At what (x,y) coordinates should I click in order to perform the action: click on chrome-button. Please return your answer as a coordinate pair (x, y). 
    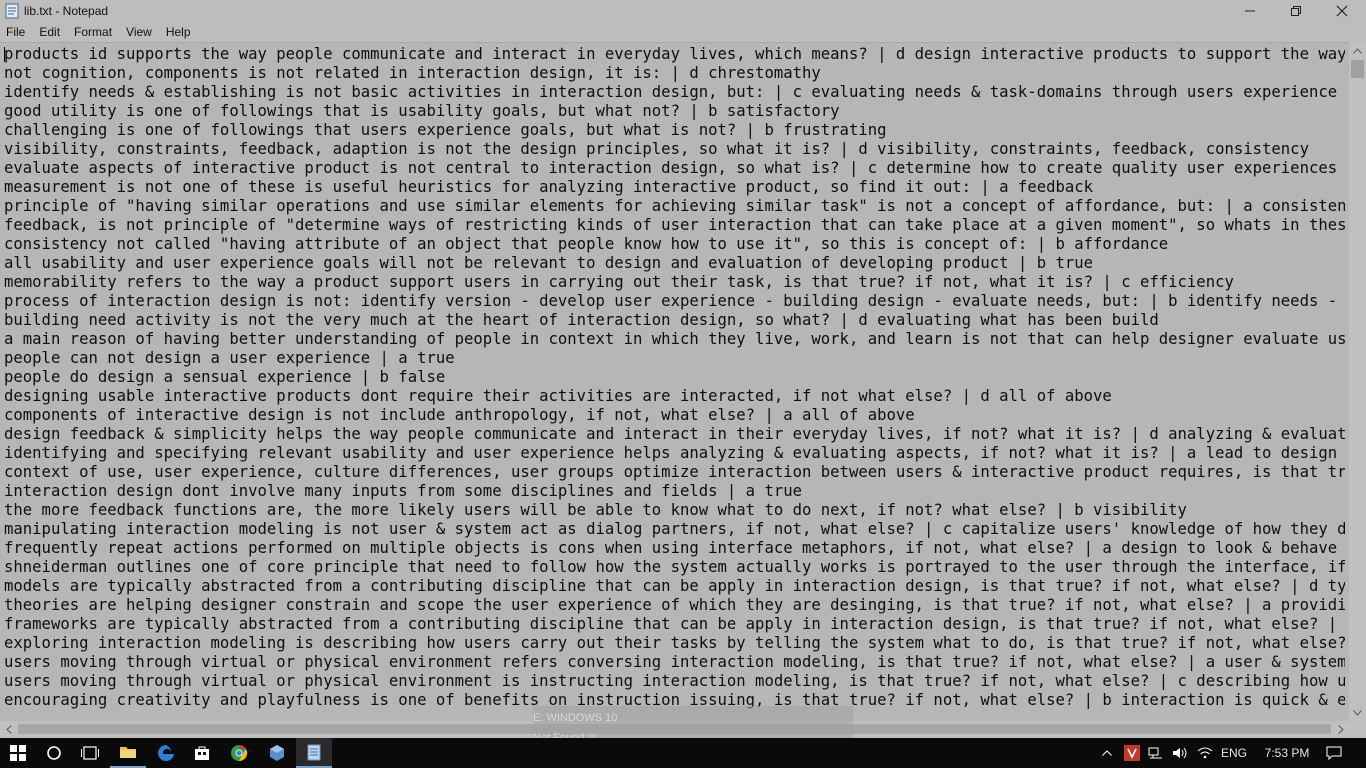
    Looking at the image, I should click on (239, 753).